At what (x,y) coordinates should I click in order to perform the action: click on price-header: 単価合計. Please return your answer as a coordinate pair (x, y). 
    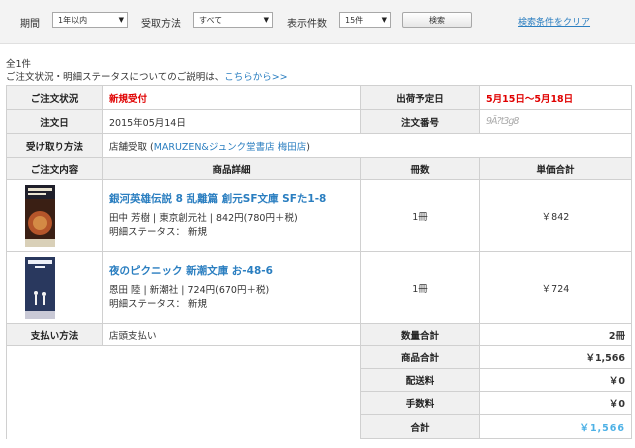
    Looking at the image, I should click on (555, 168).